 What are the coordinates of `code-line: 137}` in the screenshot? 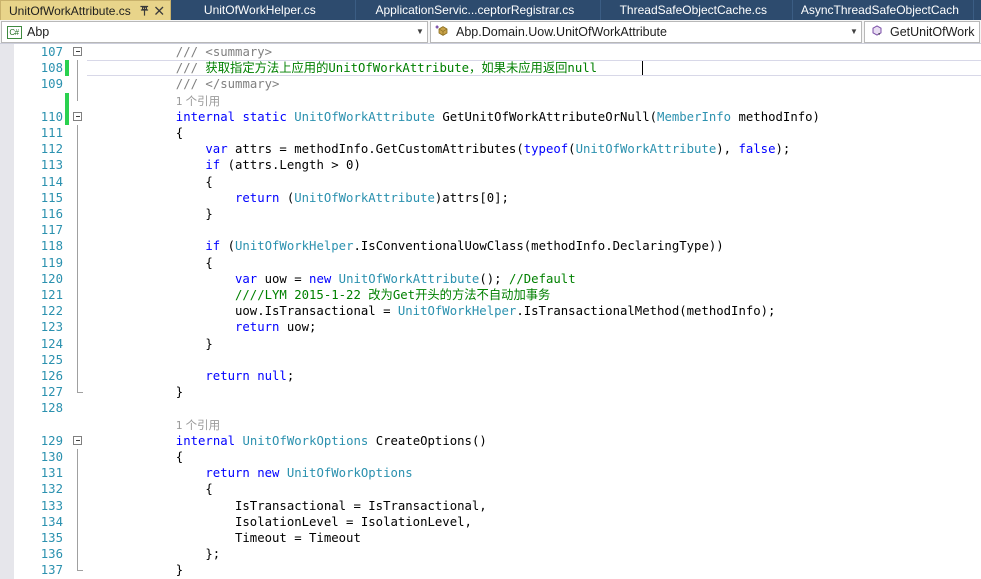 It's located at (498, 570).